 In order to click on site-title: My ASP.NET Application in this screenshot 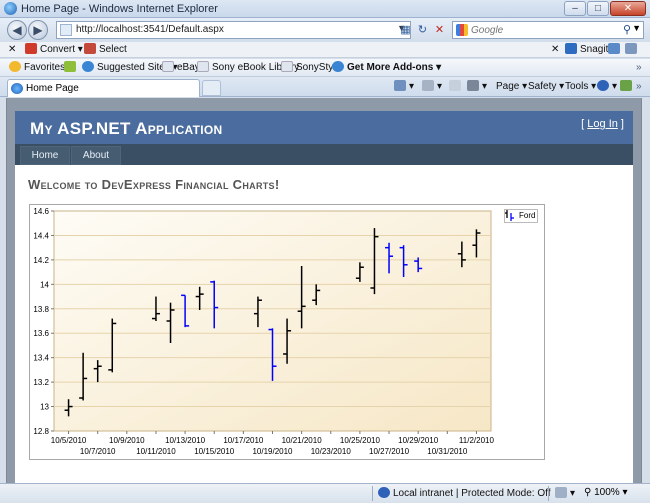, I will do `click(126, 128)`.